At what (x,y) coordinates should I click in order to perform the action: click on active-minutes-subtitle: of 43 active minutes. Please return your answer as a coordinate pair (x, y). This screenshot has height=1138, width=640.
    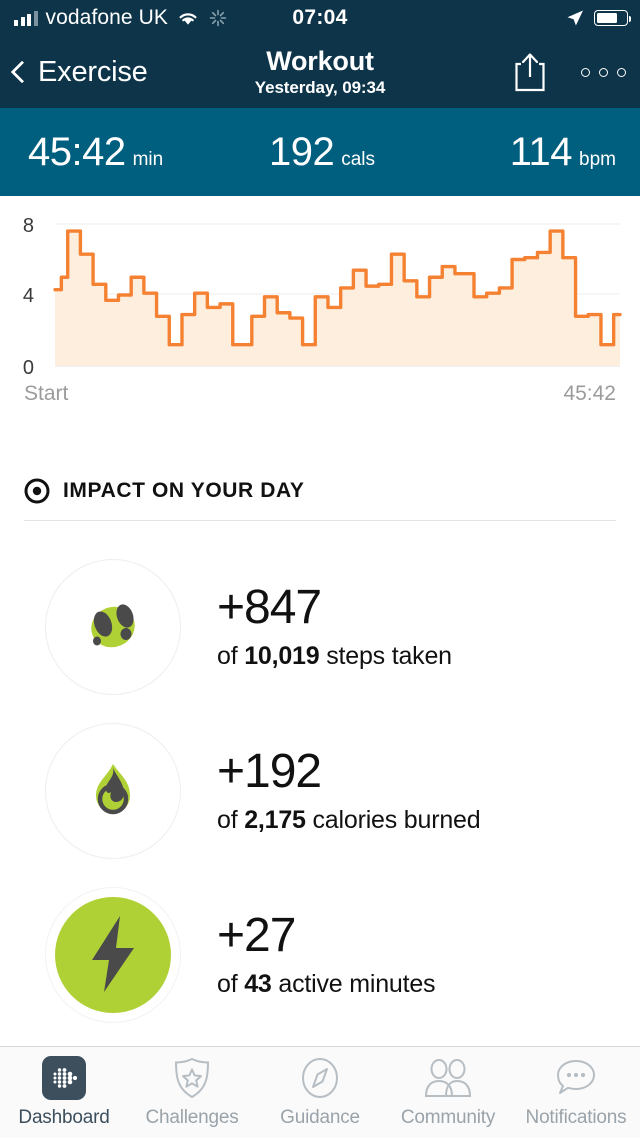
    Looking at the image, I should click on (326, 984).